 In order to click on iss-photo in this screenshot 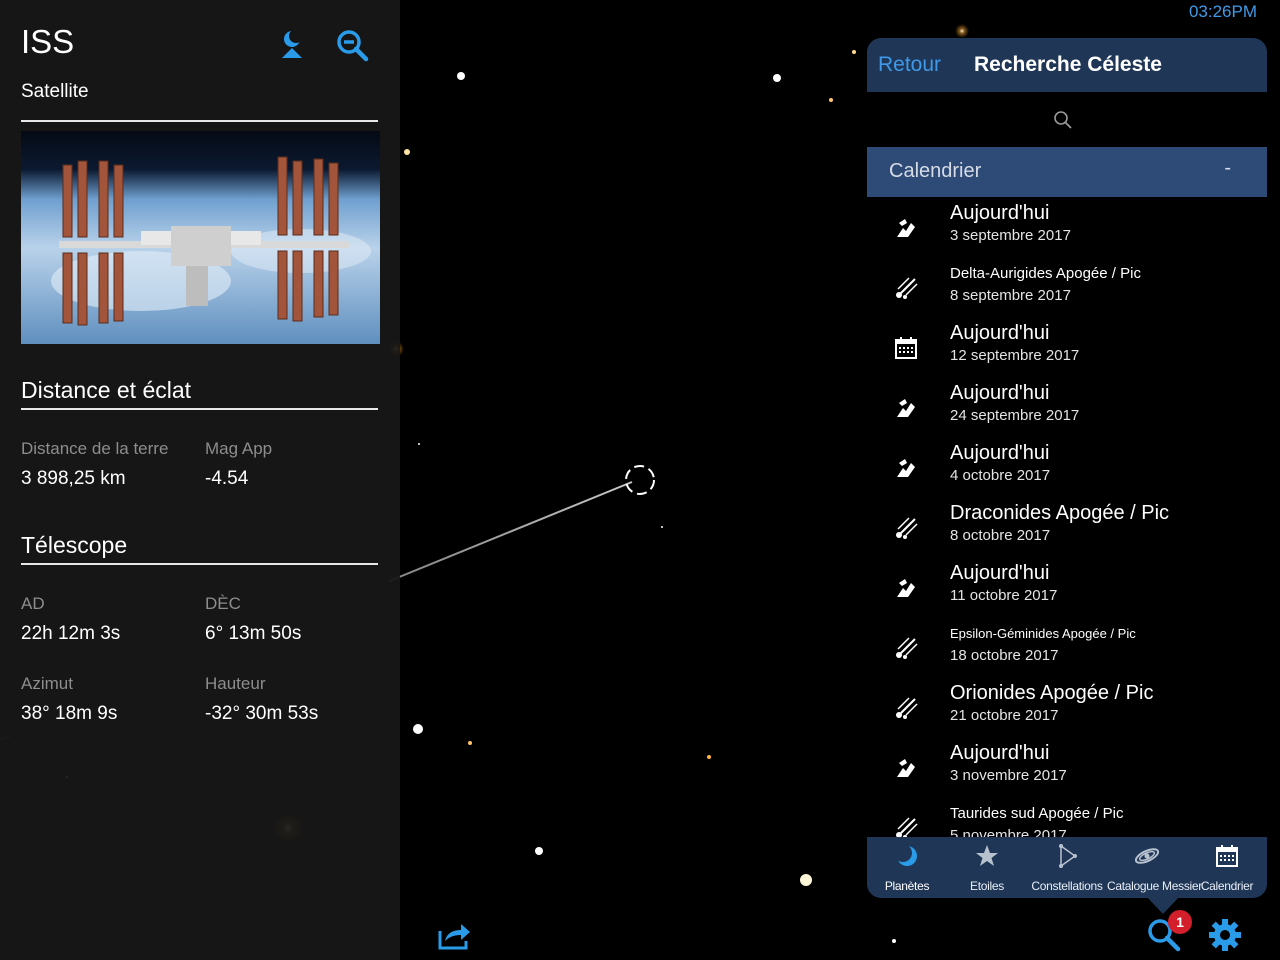, I will do `click(200, 237)`.